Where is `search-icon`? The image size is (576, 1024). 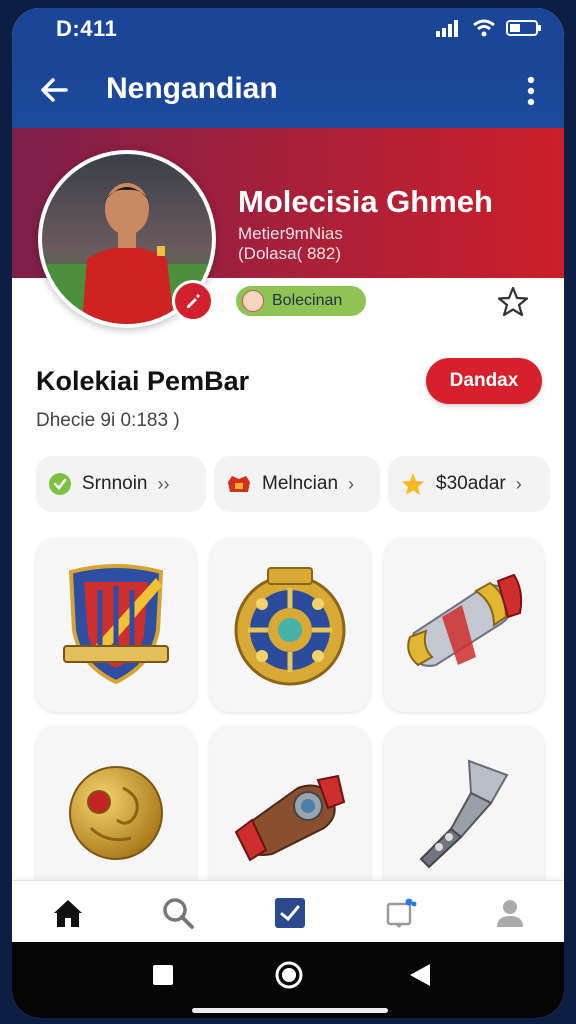 search-icon is located at coordinates (178, 913).